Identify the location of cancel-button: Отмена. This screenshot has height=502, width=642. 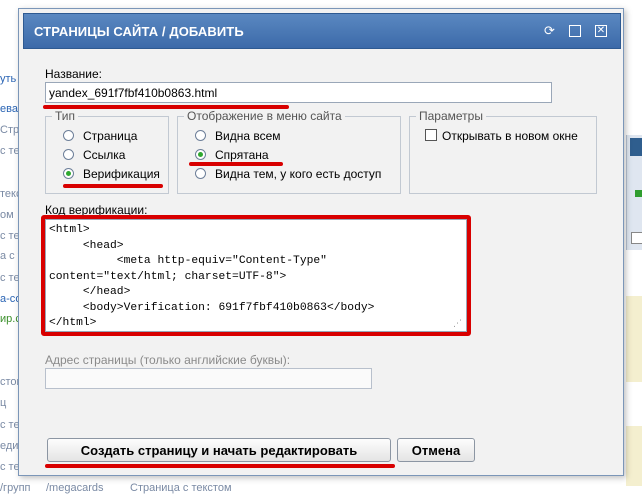
(436, 450).